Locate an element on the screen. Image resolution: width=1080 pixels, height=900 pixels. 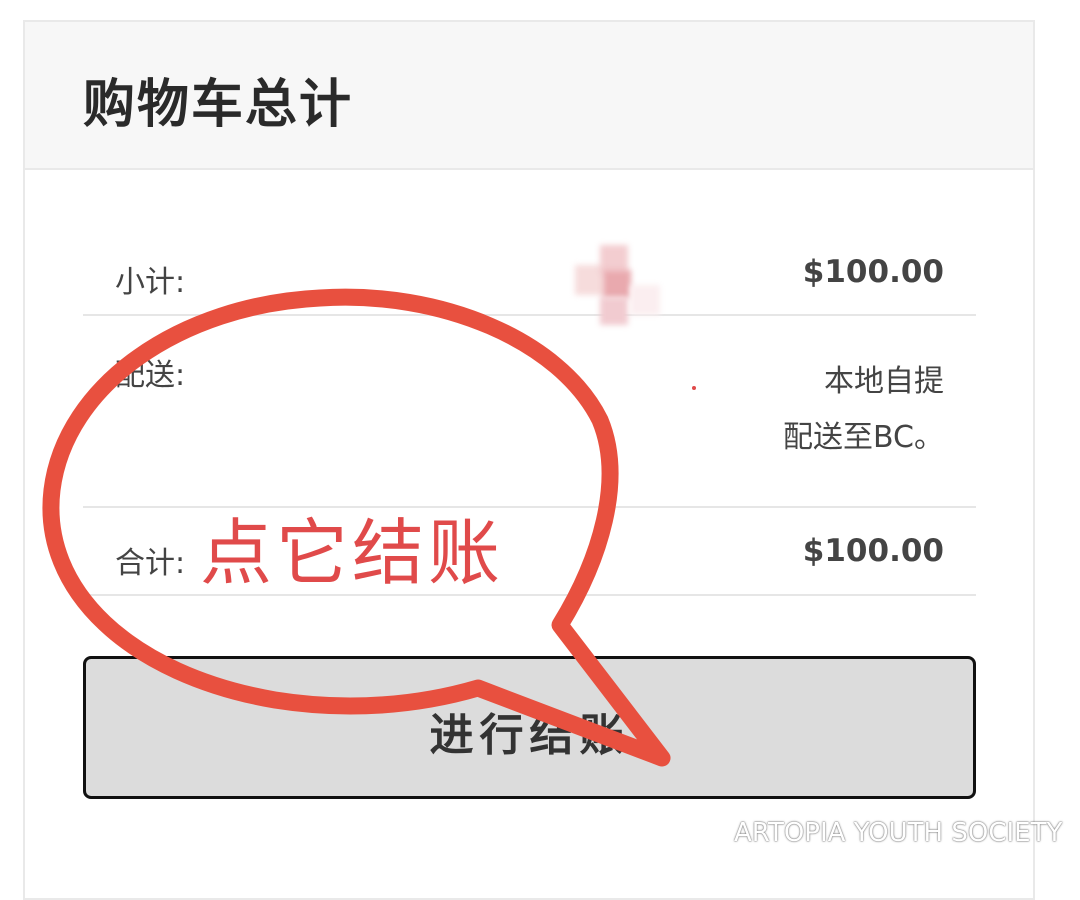
red-dot is located at coordinates (694, 388).